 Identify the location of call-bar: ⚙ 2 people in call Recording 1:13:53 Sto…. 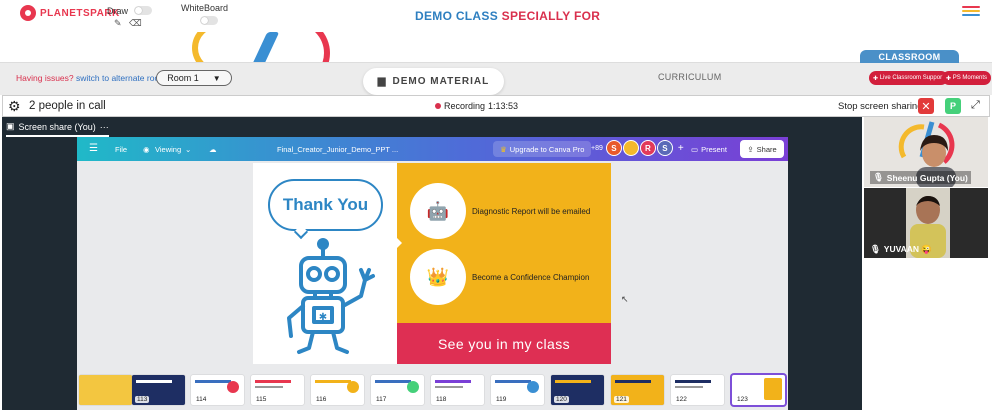
(496, 106).